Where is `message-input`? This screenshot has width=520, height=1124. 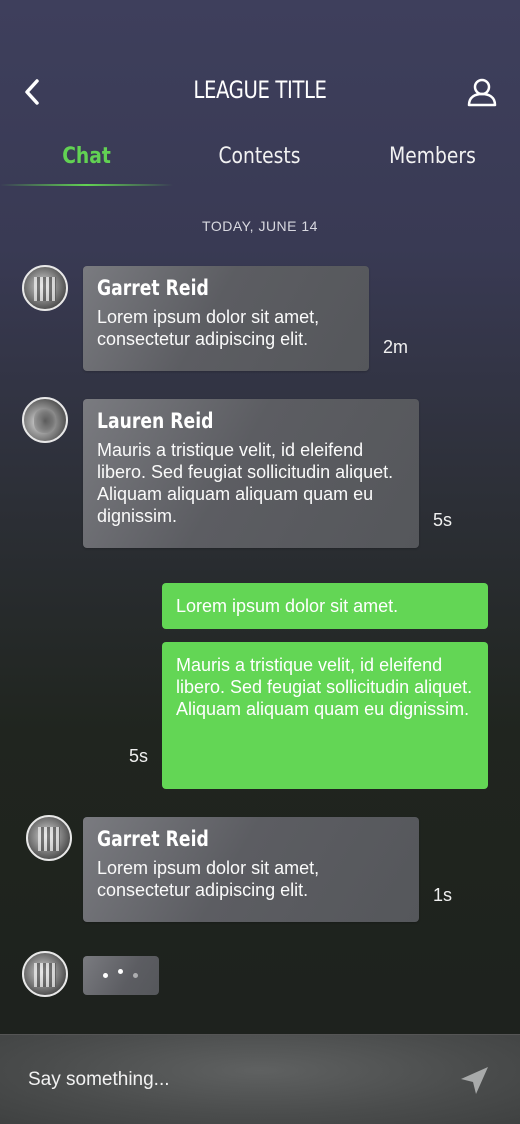 message-input is located at coordinates (228, 1080).